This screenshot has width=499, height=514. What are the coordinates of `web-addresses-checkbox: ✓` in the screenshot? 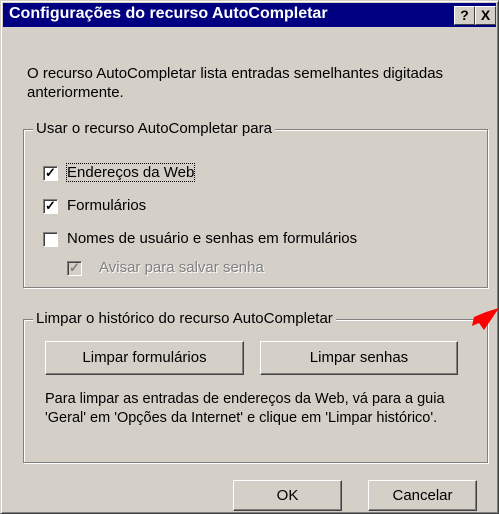 It's located at (50, 173).